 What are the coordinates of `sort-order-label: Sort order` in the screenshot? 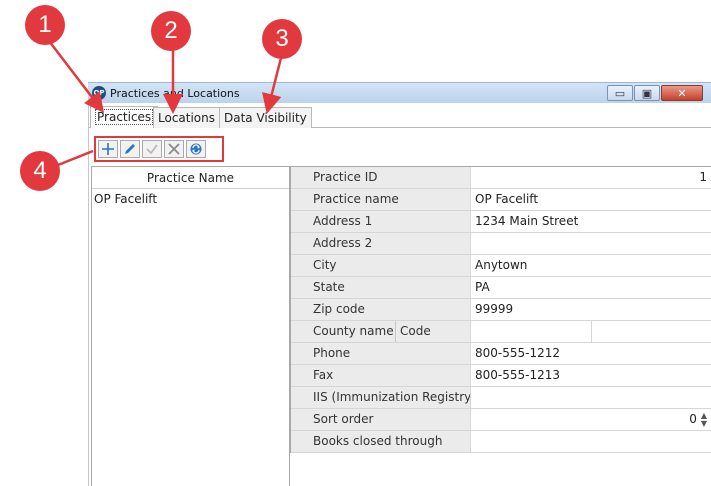 It's located at (381, 419).